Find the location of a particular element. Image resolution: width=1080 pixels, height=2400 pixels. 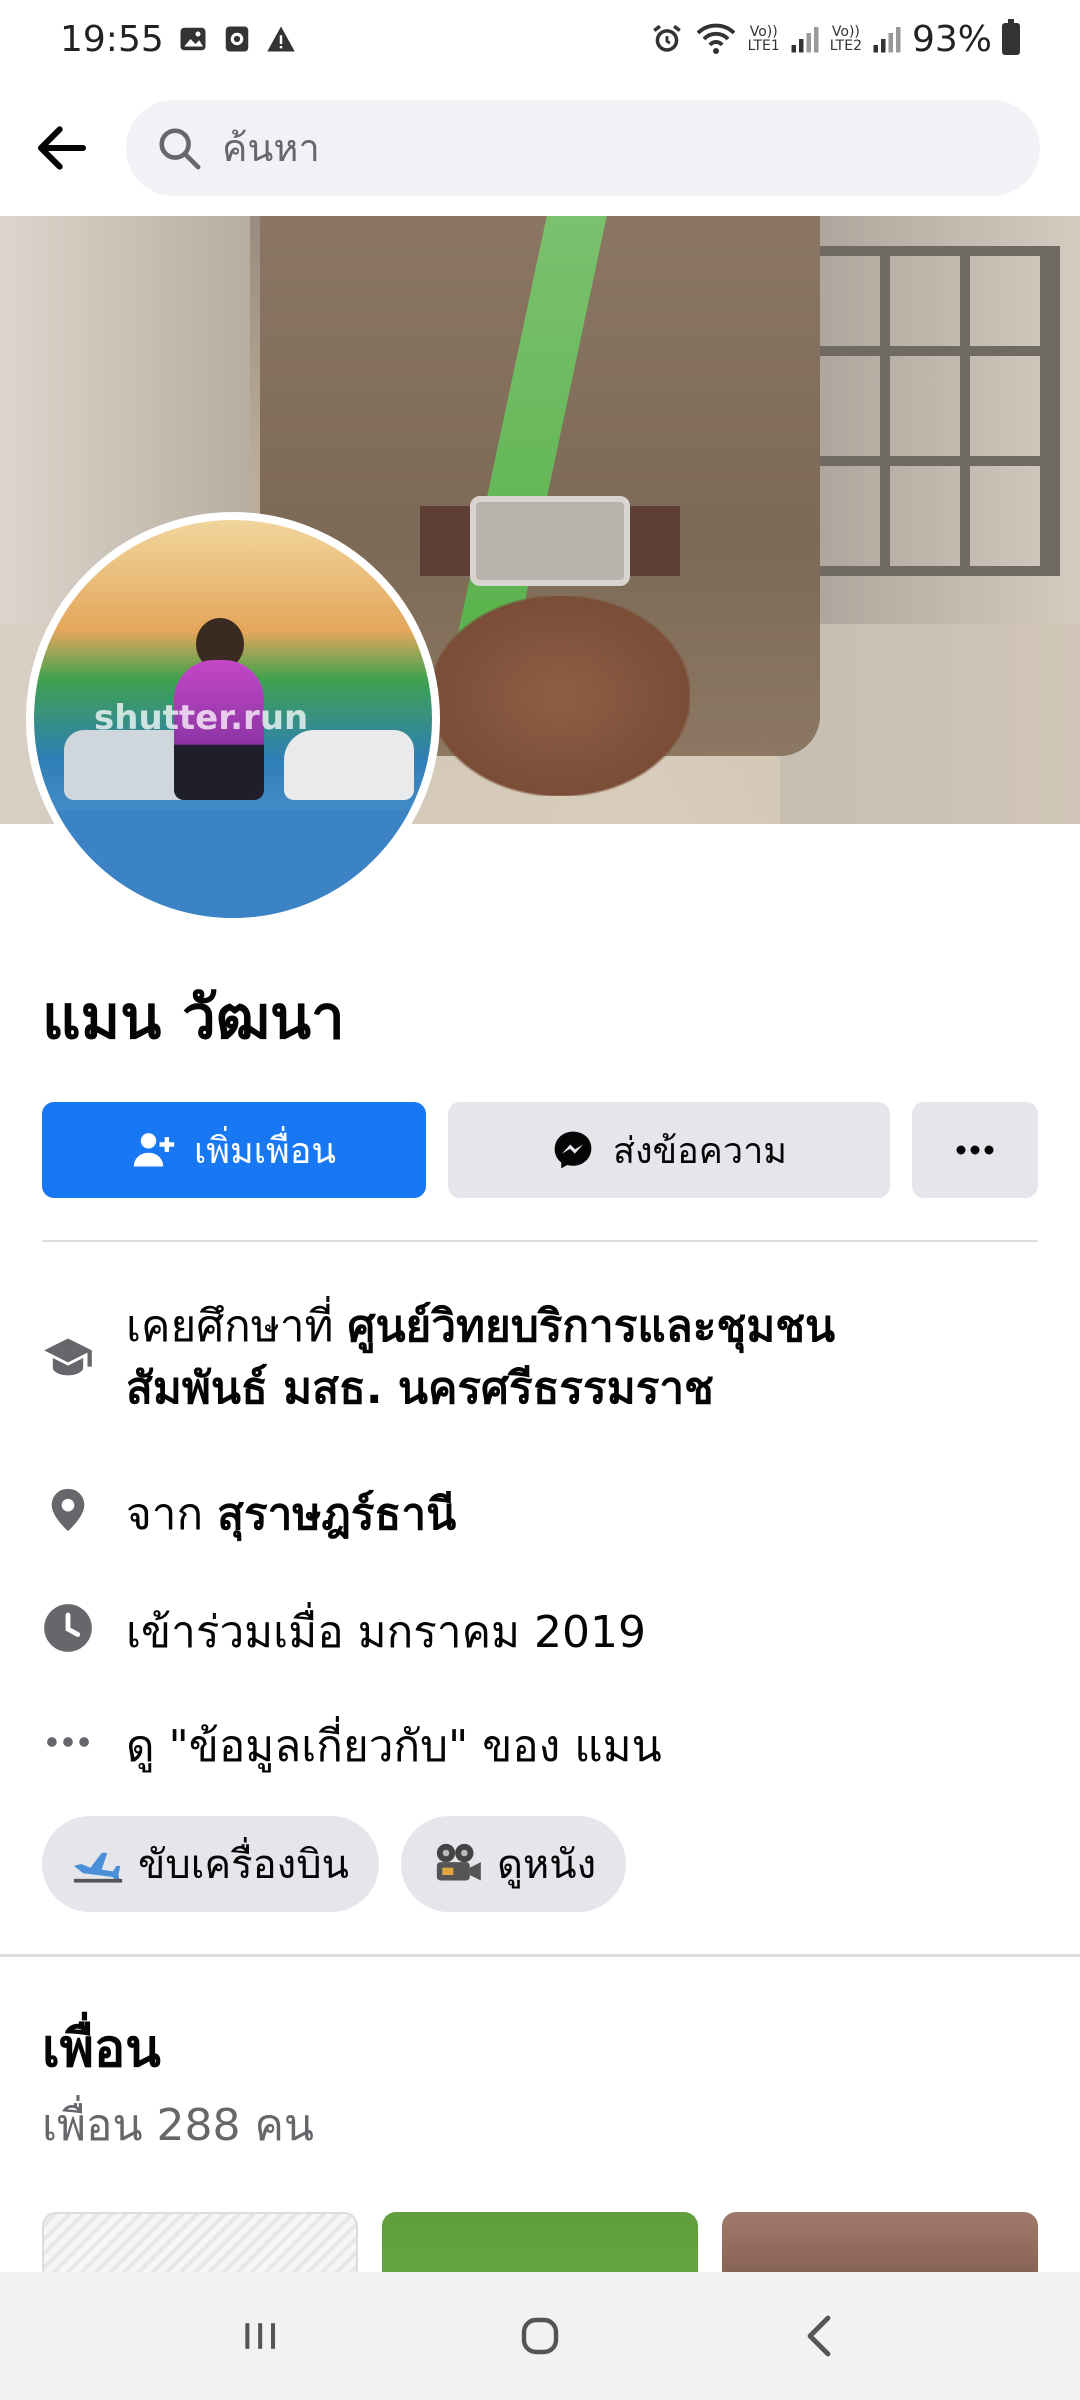

status-left: 19:55 is located at coordinates (178, 39).